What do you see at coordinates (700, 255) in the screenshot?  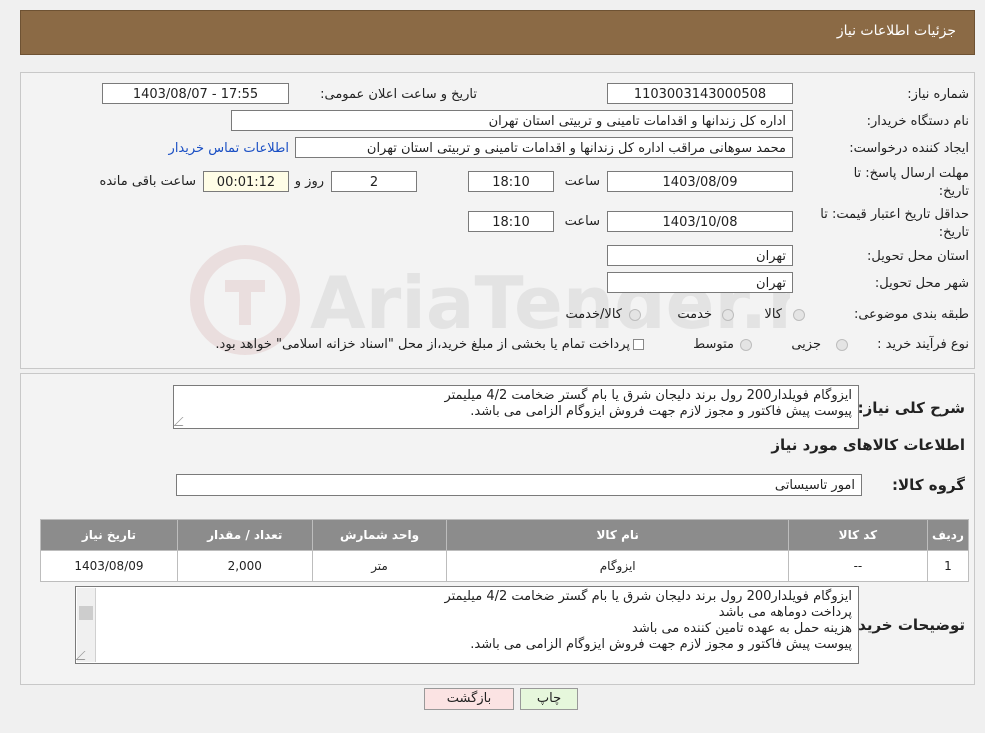 I see `province-field: تهران` at bounding box center [700, 255].